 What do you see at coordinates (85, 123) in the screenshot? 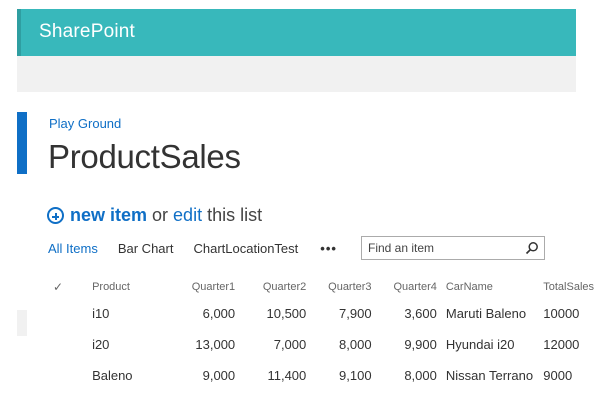
I see `breadcrumb-site-link: Play Ground` at bounding box center [85, 123].